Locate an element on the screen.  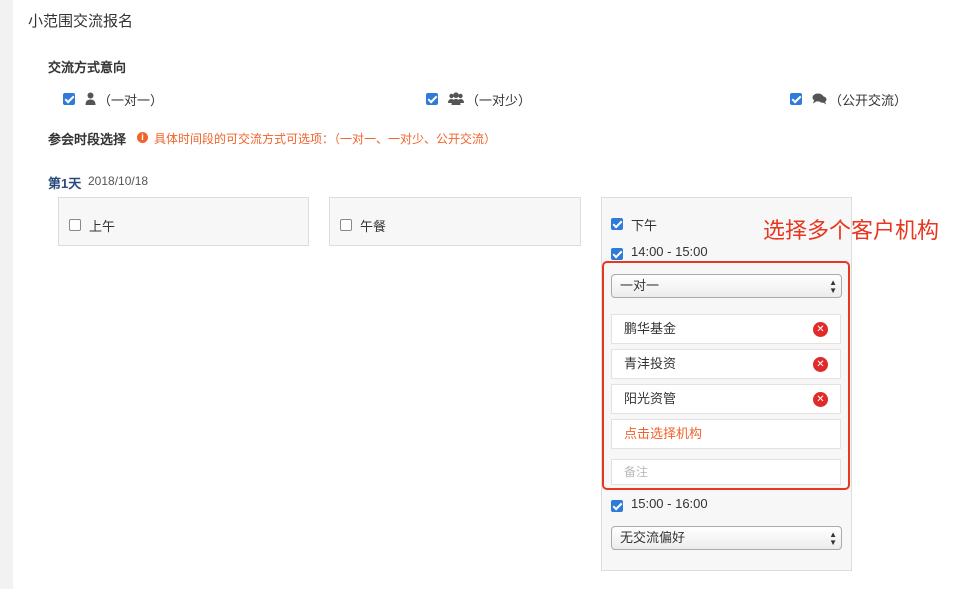
afternoon-checkbox is located at coordinates (617, 224).